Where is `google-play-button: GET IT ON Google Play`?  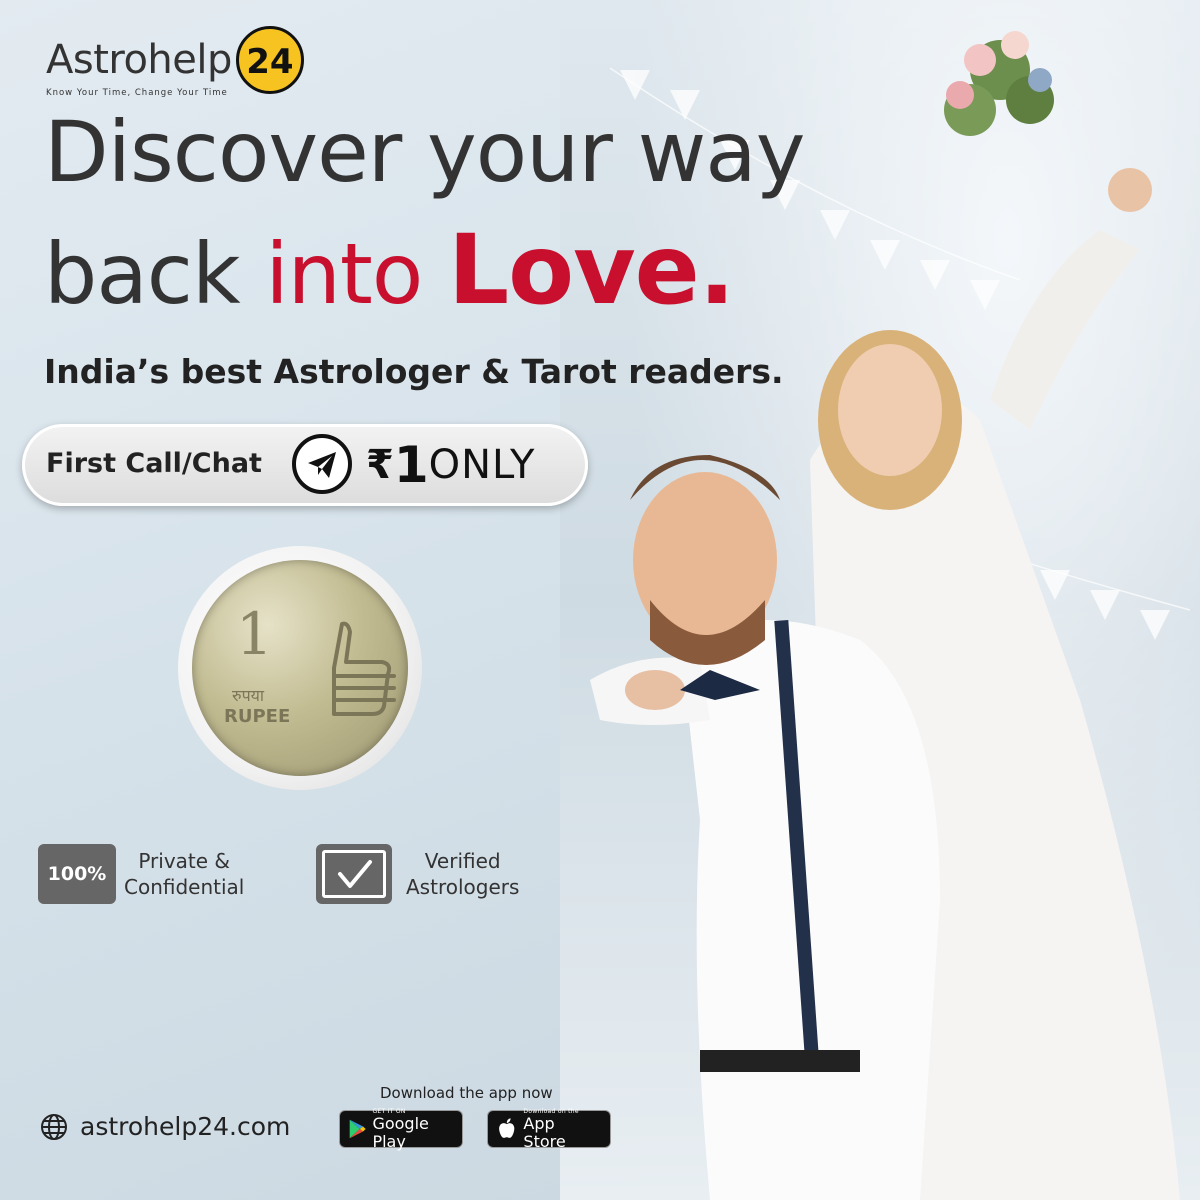 google-play-button: GET IT ON Google Play is located at coordinates (401, 1129).